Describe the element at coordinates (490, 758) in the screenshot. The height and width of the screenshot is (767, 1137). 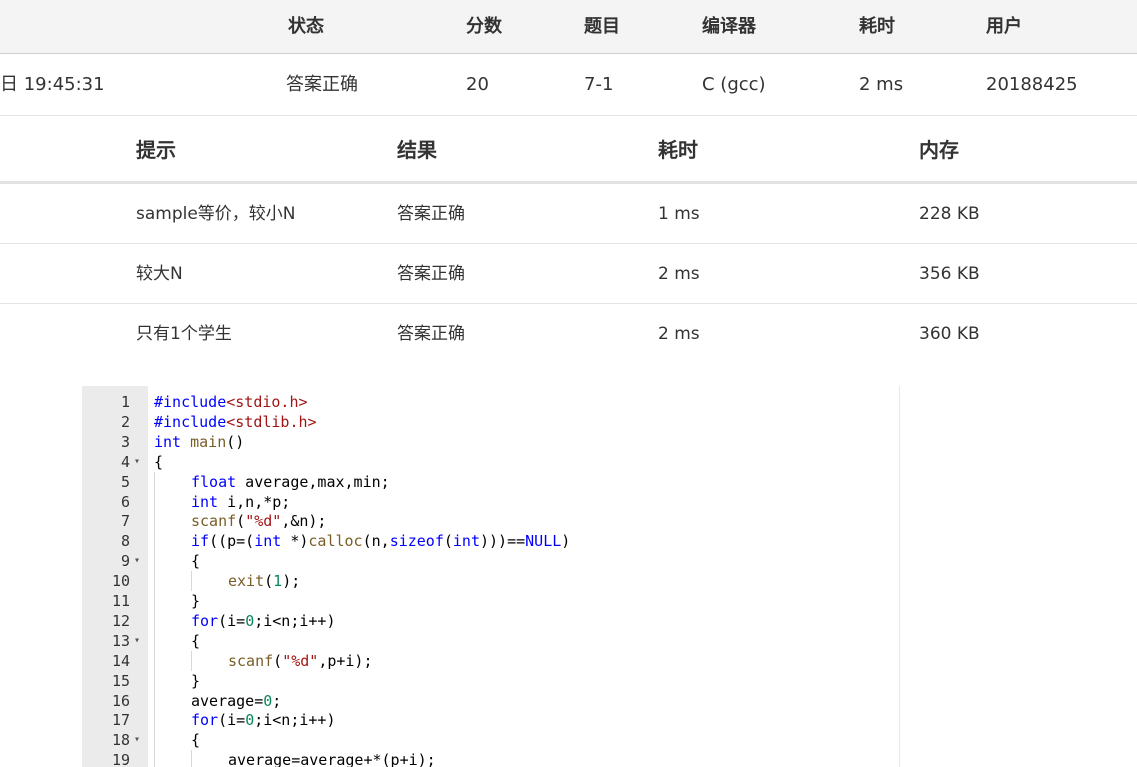
I see `code-line: 19 average=average+*(p+i);` at that location.